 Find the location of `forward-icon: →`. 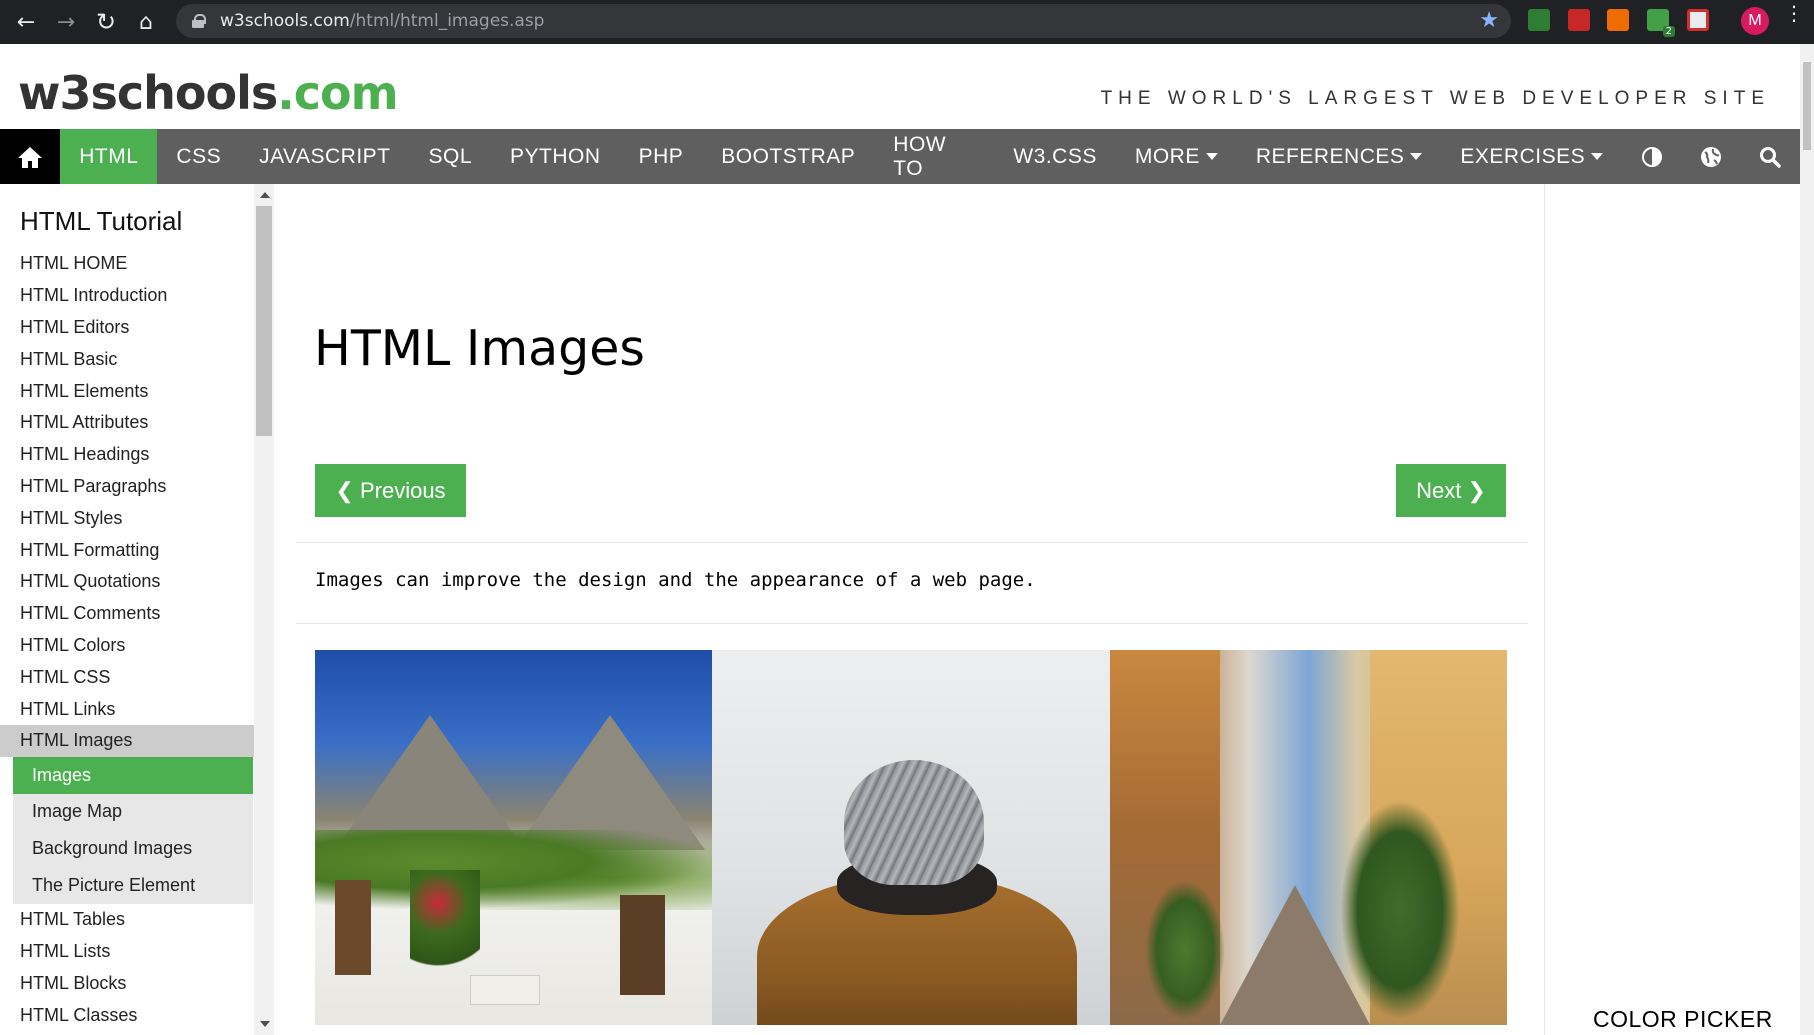

forward-icon: → is located at coordinates (66, 22).